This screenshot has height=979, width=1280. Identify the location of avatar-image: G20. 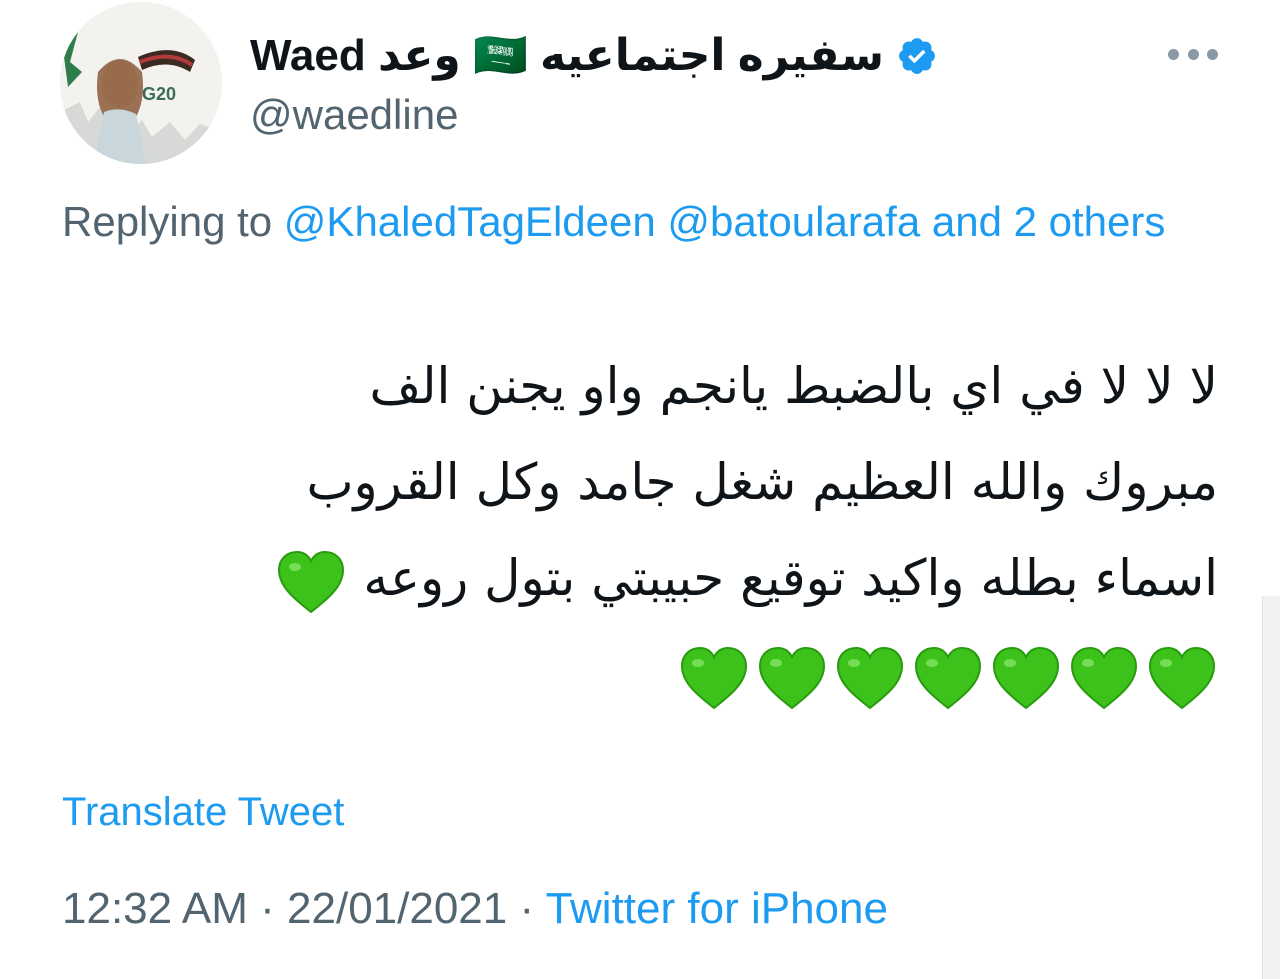
(141, 83).